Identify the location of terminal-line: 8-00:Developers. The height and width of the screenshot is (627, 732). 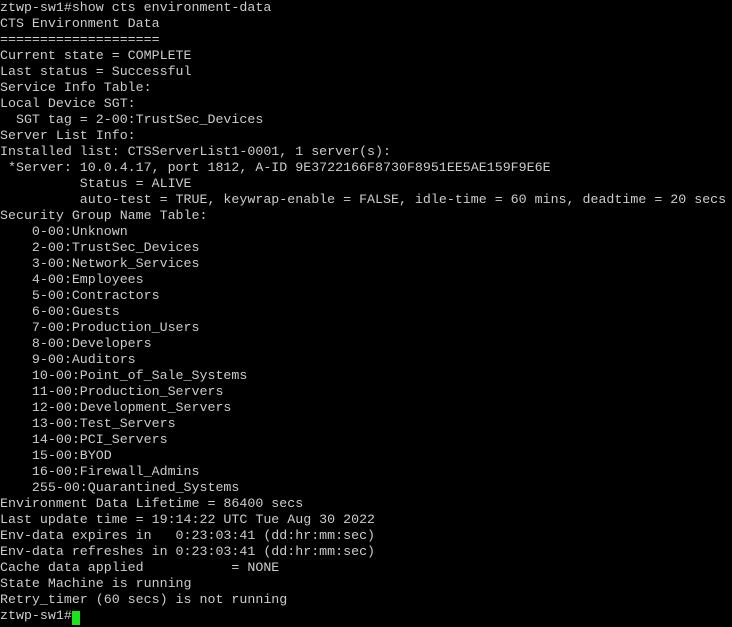
(76, 343).